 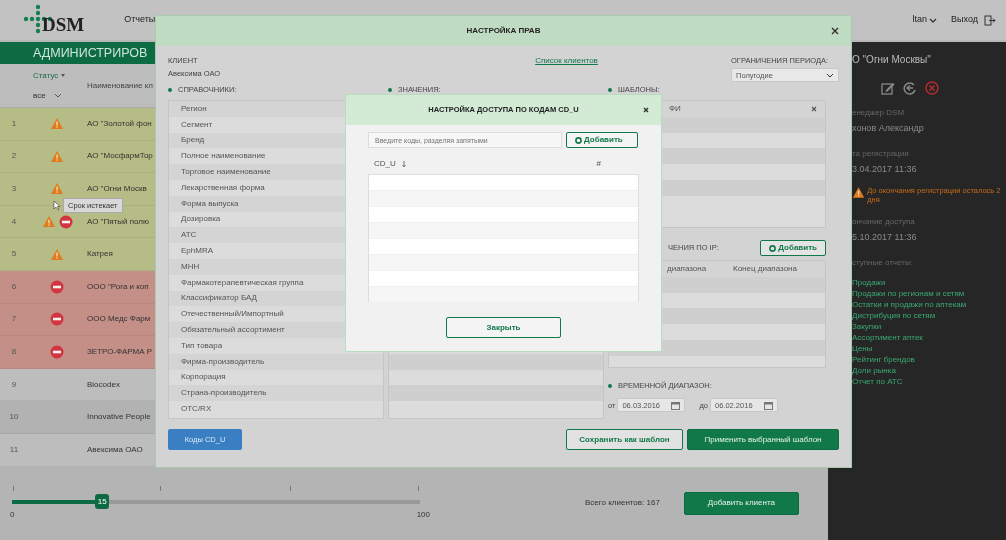 I want to click on add-client-button: Добавить клиента, so click(x=741, y=503).